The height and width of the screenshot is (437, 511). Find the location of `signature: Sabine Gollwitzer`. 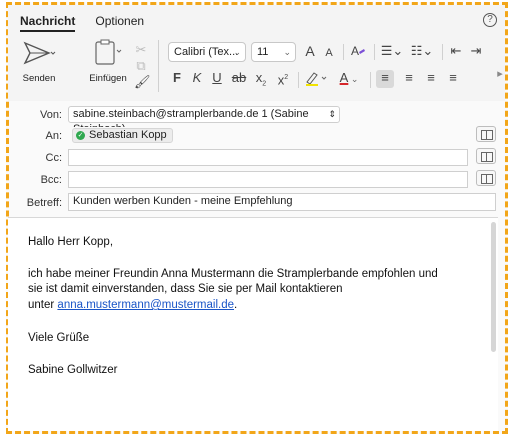

signature: Sabine Gollwitzer is located at coordinates (73, 370).